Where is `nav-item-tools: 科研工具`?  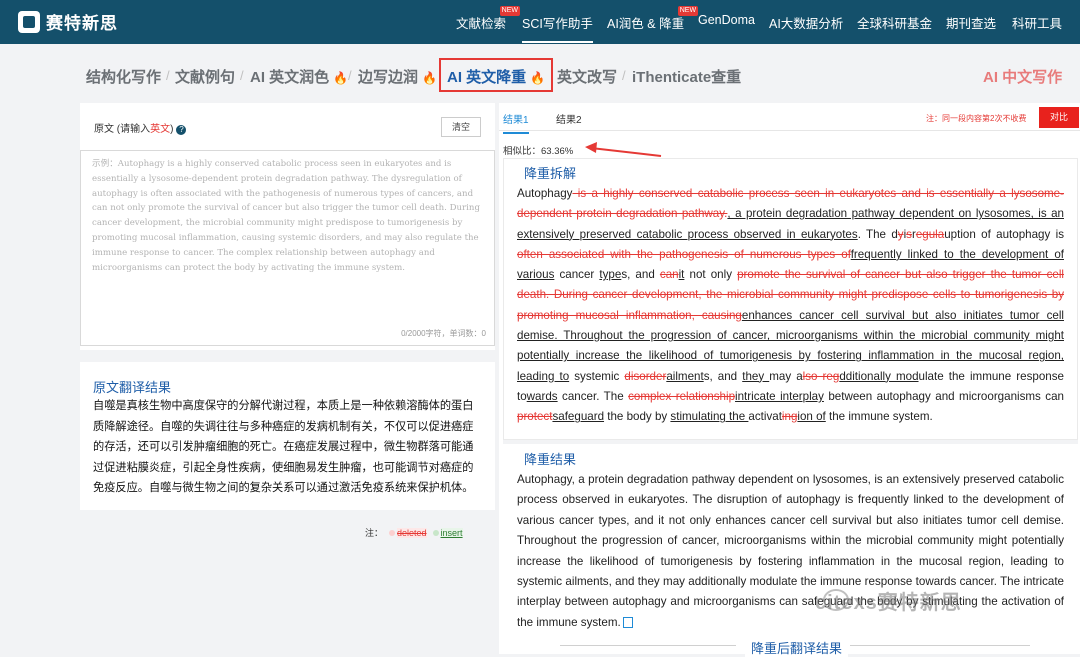
nav-item-tools: 科研工具 is located at coordinates (1037, 22).